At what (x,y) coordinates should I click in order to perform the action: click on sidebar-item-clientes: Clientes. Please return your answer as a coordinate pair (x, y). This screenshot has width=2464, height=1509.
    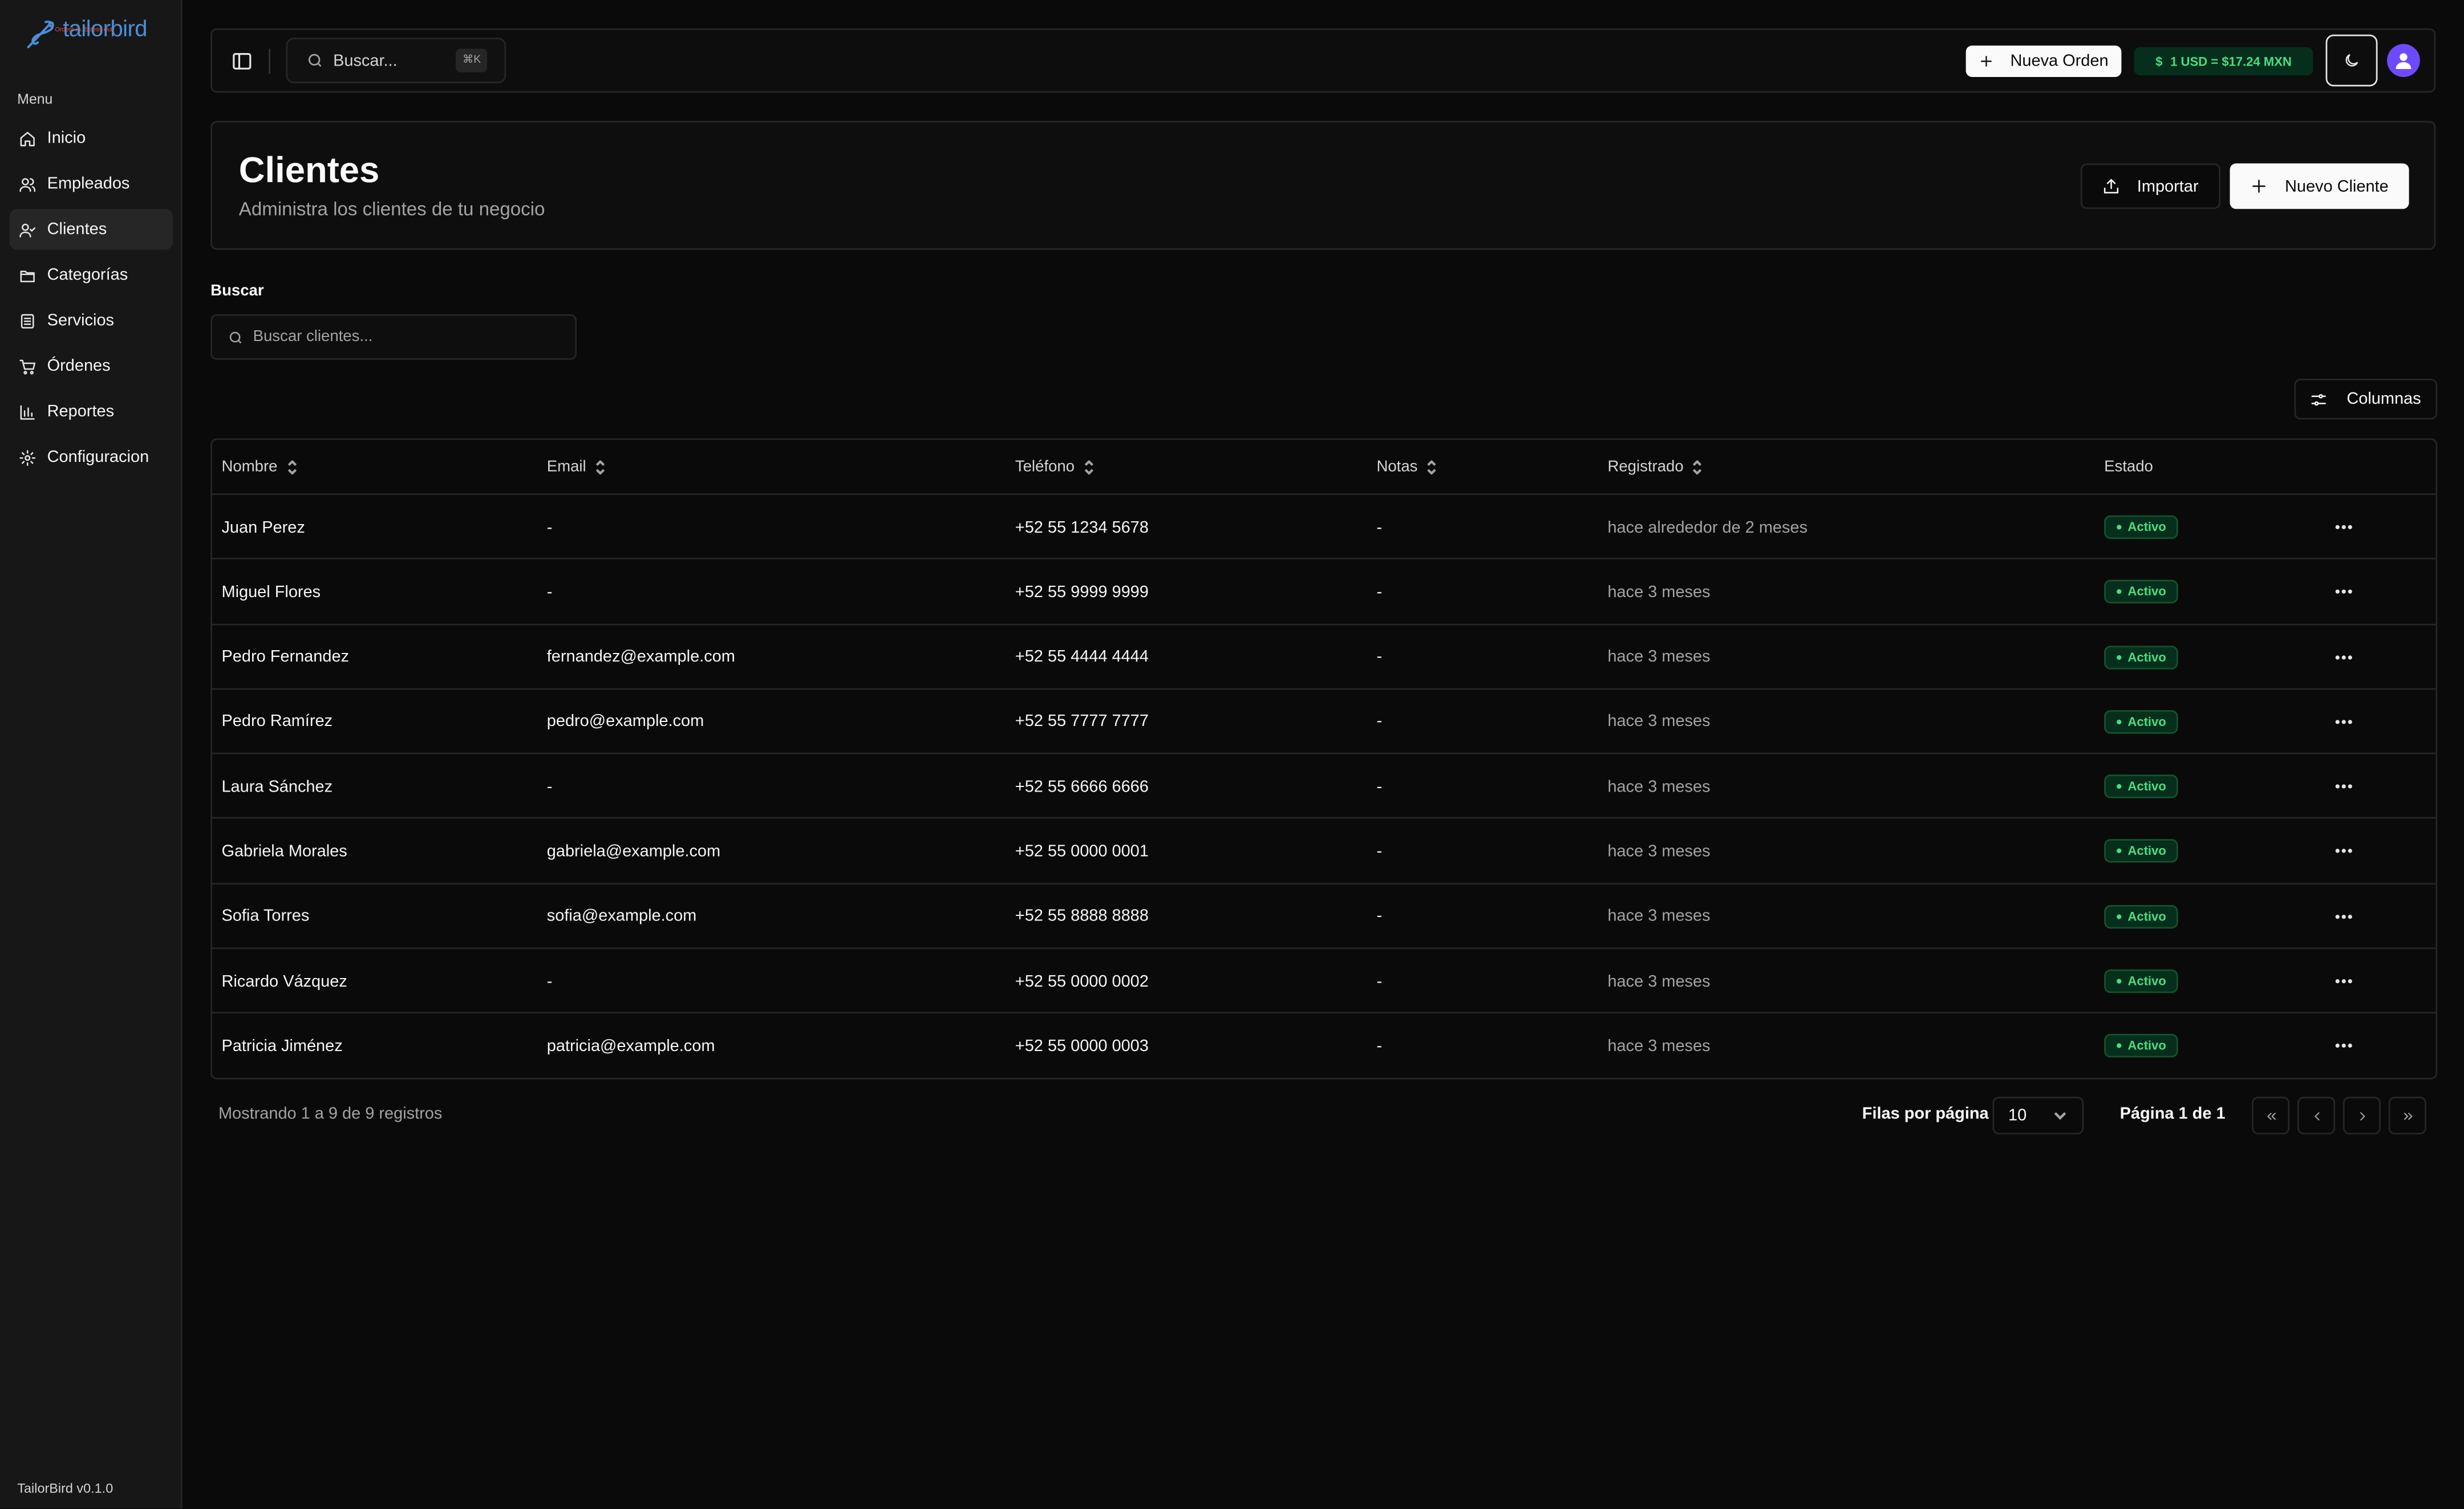
    Looking at the image, I should click on (91, 229).